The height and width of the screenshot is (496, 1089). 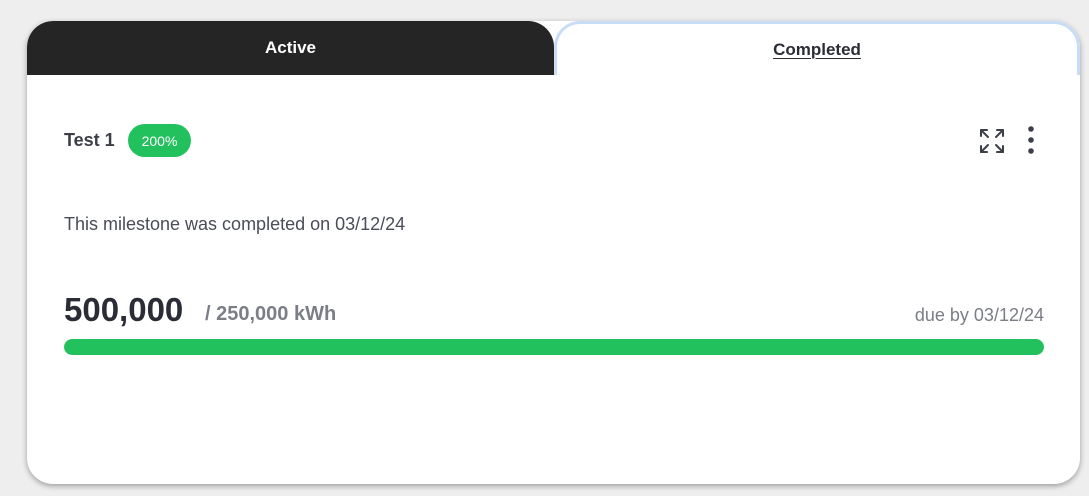 What do you see at coordinates (235, 224) in the screenshot?
I see `completed-message: This milestone was completed on 03/12/24` at bounding box center [235, 224].